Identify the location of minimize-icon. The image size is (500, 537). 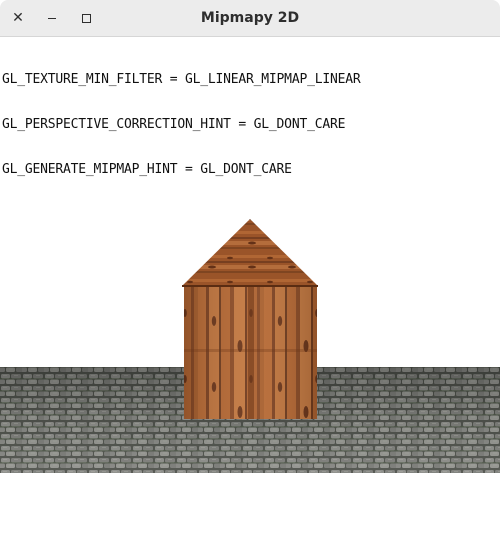
(52, 18).